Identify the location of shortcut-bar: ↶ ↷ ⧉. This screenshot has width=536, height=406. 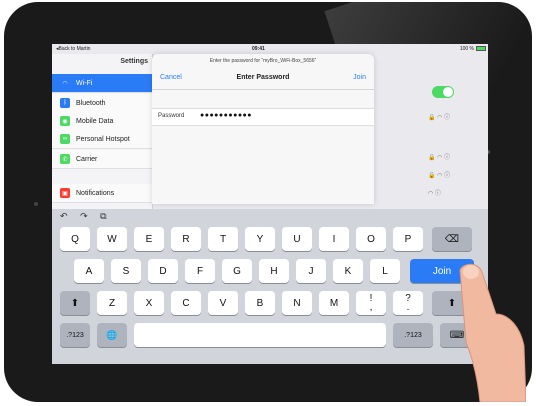
(88, 216).